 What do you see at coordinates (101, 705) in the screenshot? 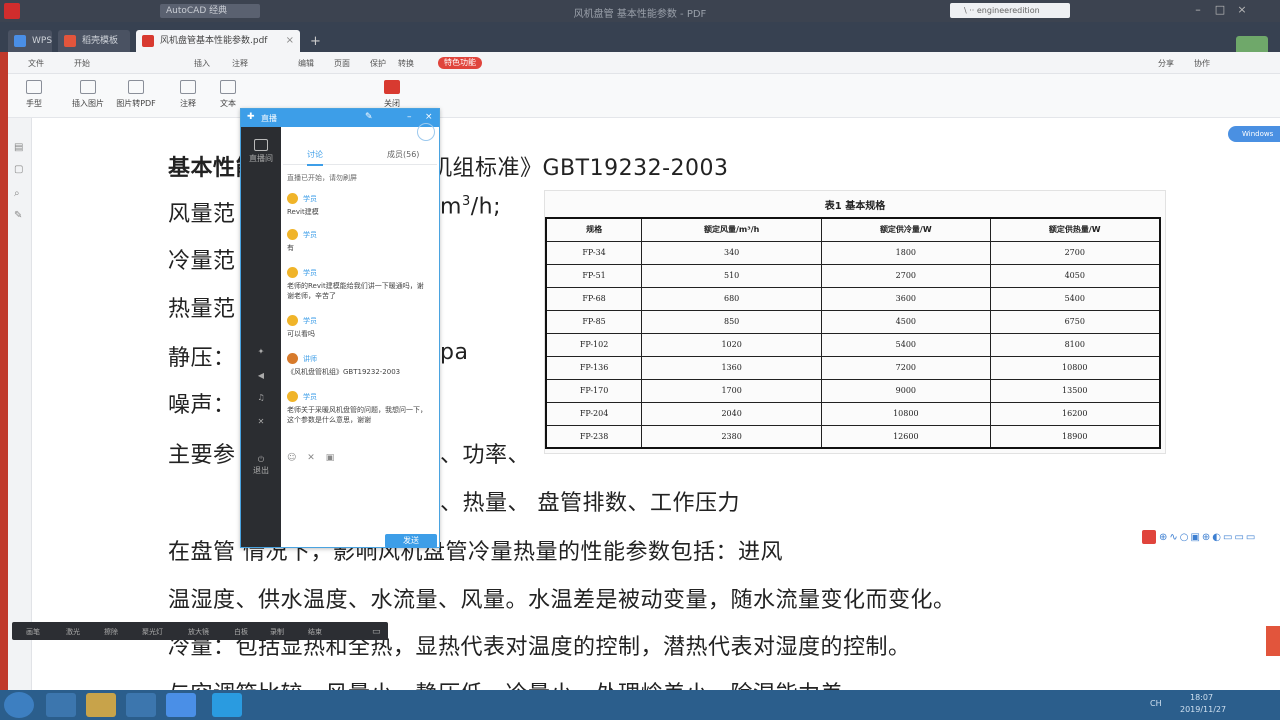
I see `taskbar-folder-icon` at bounding box center [101, 705].